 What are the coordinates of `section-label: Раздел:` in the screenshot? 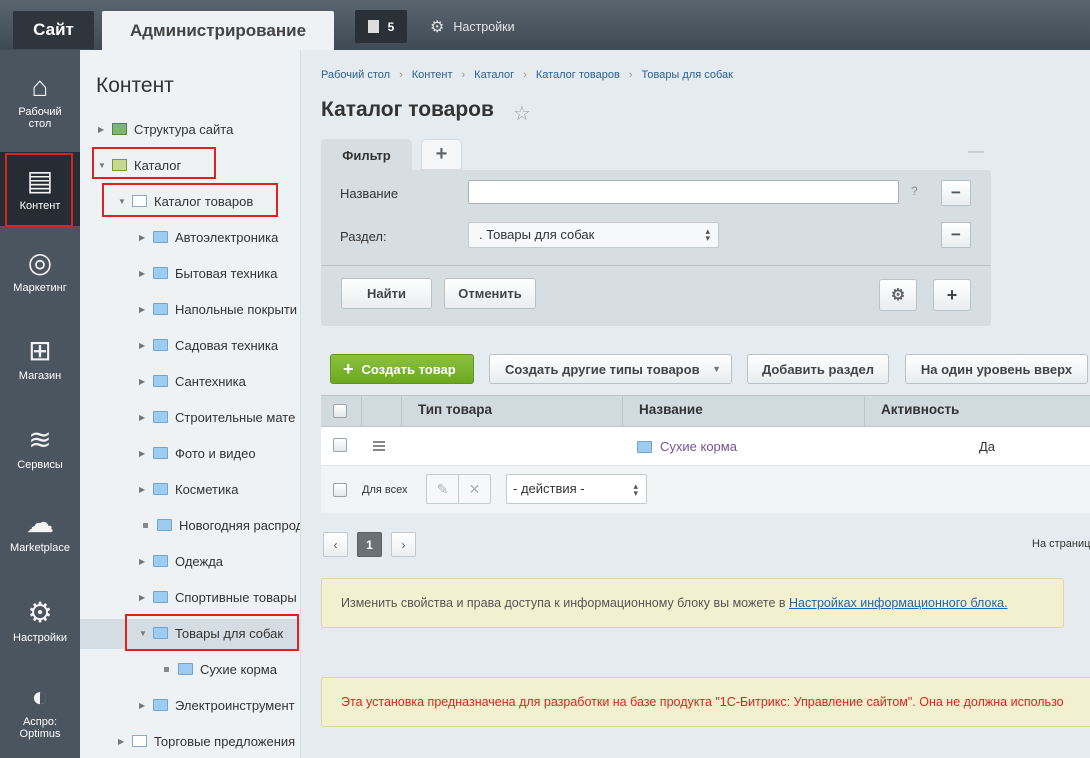 It's located at (363, 236).